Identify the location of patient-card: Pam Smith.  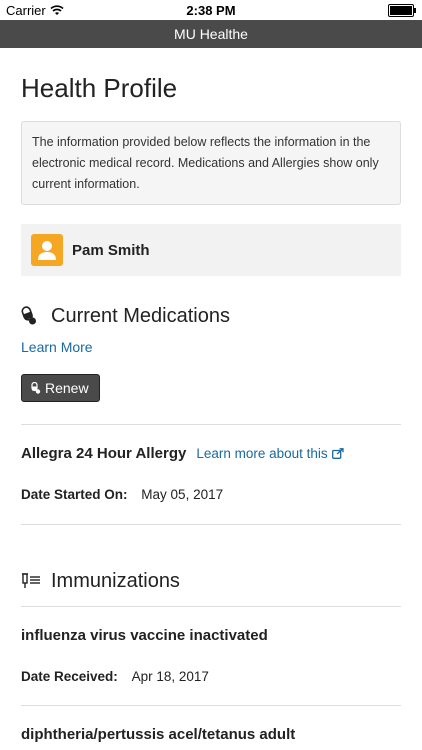
(211, 250).